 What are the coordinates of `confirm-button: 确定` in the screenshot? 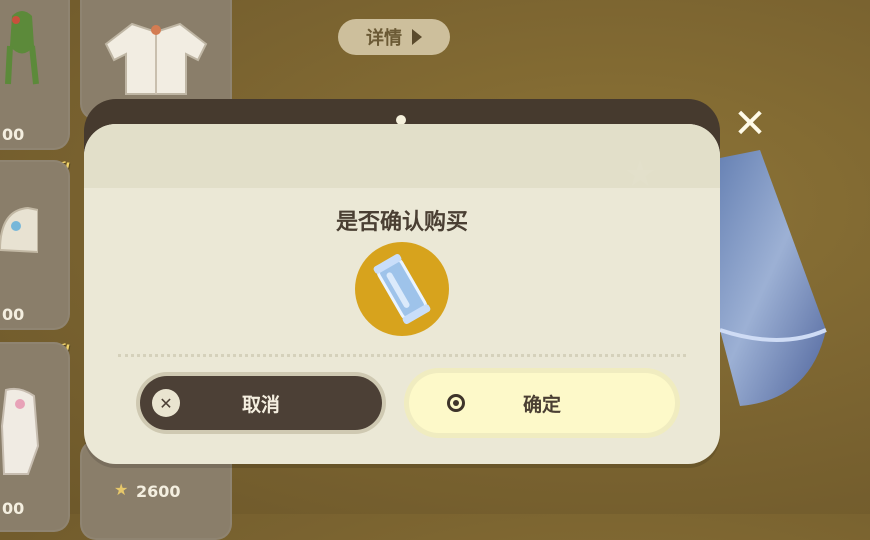 It's located at (542, 403).